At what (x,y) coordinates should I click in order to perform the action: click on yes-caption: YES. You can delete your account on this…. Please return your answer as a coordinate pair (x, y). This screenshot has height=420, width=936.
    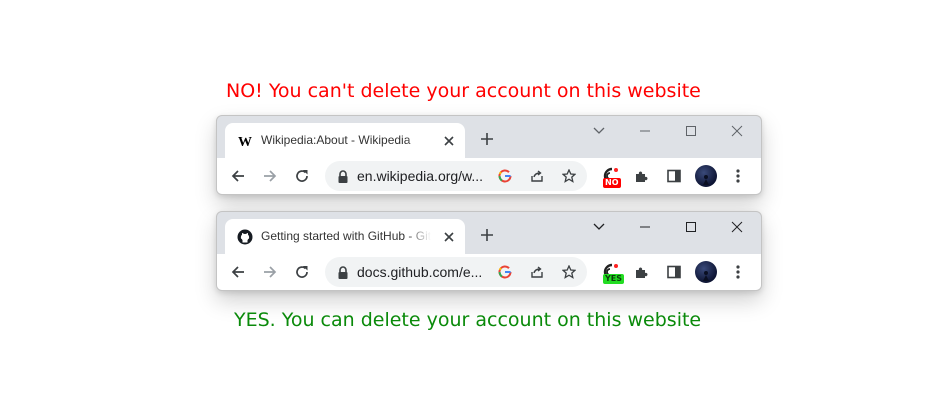
    Looking at the image, I should click on (468, 320).